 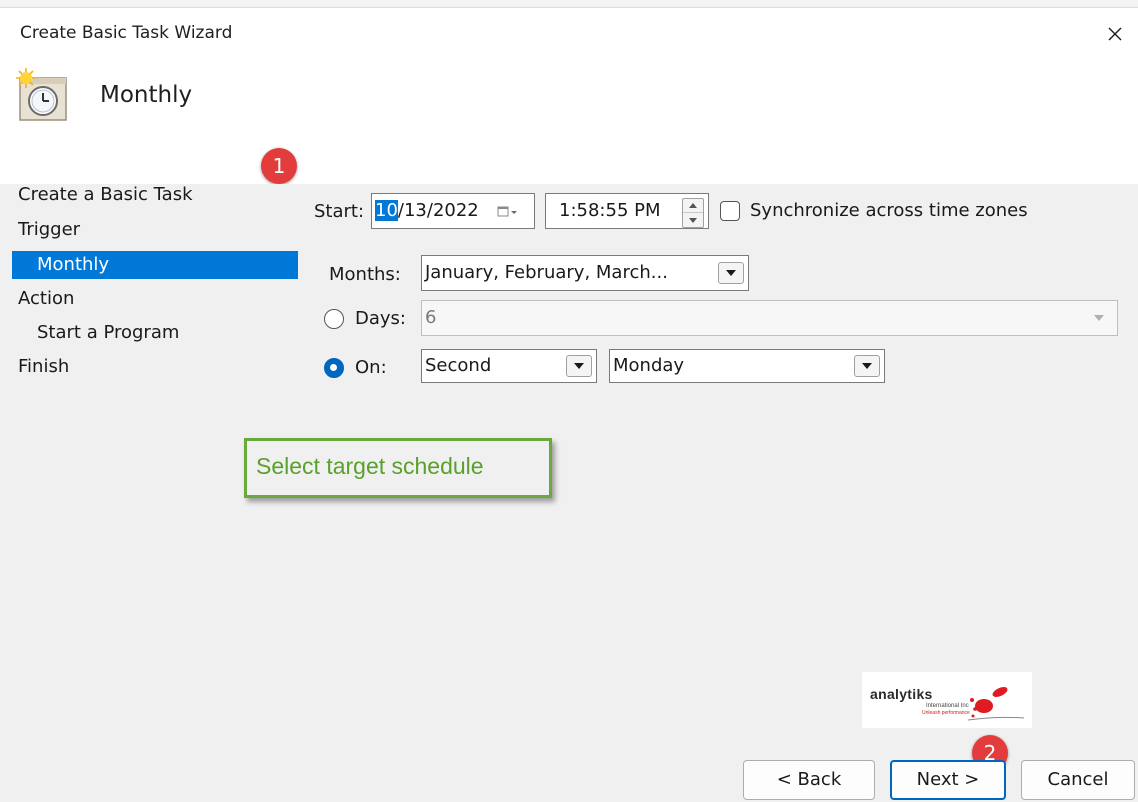 I want to click on start-label: Start:, so click(x=339, y=211).